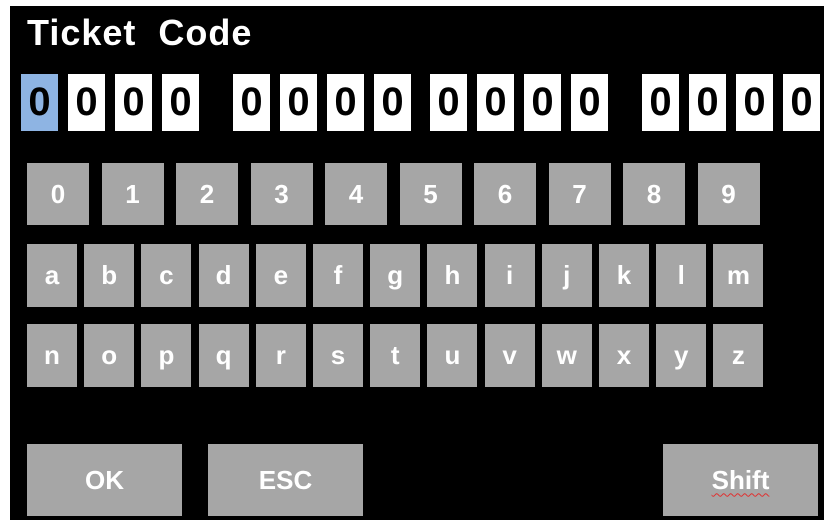  I want to click on key-s: s, so click(338, 355).